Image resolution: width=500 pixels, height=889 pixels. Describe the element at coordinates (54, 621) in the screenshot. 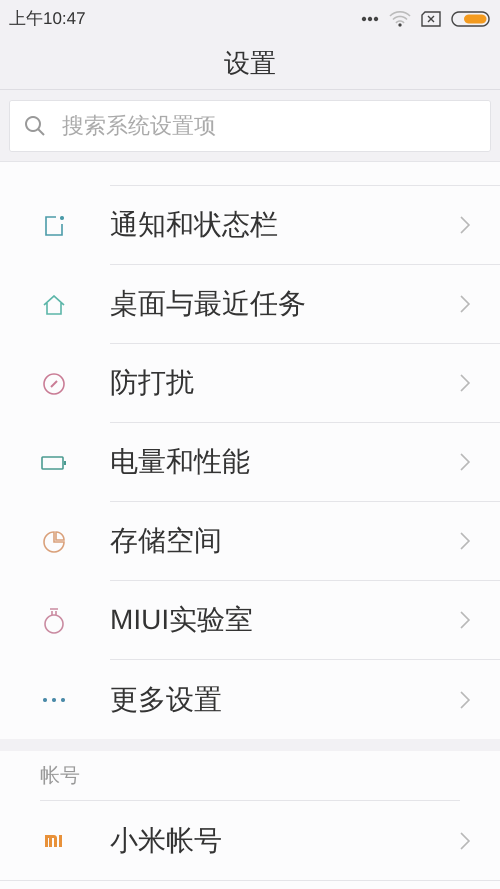

I see `flask-icon` at that location.